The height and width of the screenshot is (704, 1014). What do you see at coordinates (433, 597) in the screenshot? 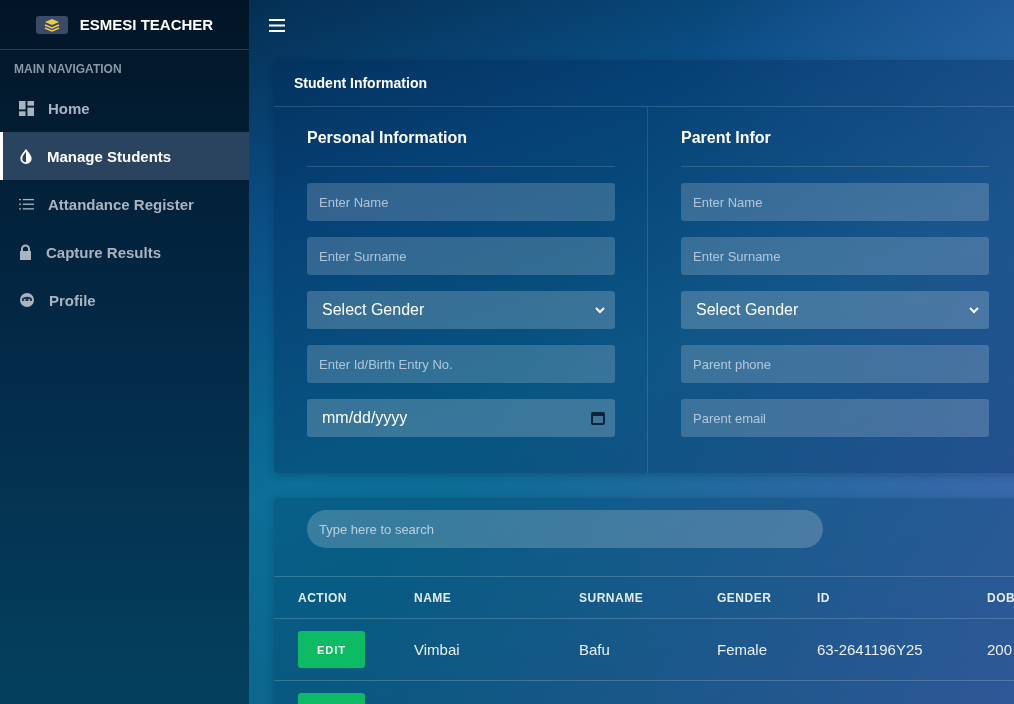
I see `column-header: NAME` at bounding box center [433, 597].